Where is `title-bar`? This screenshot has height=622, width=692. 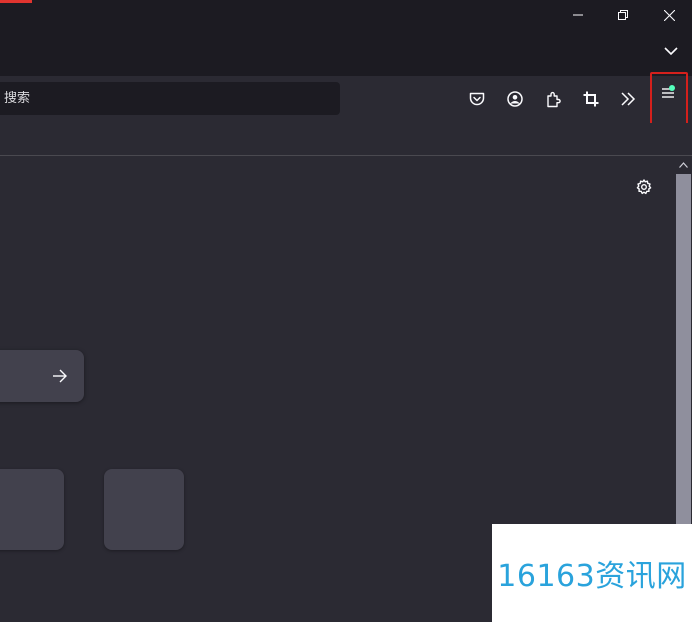
title-bar is located at coordinates (346, 38).